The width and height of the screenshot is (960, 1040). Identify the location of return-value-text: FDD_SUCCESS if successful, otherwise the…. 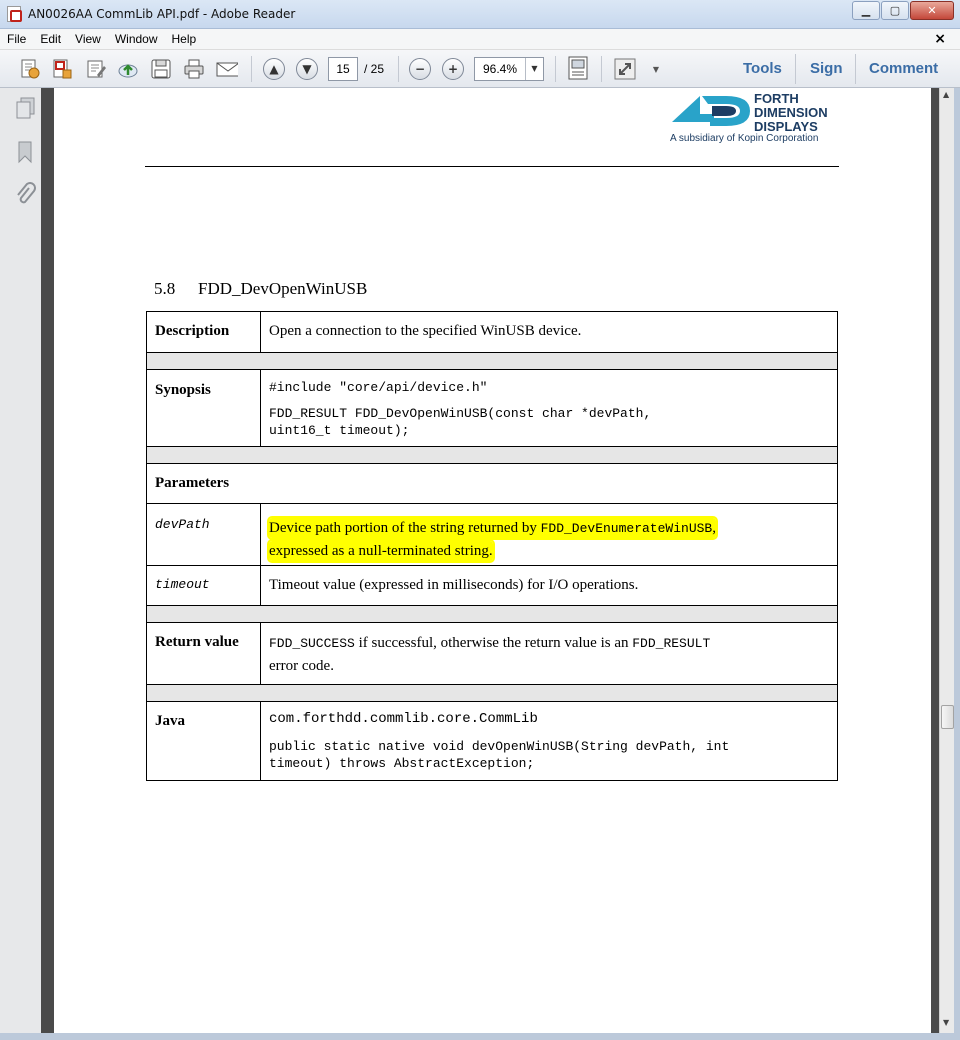
(549, 653).